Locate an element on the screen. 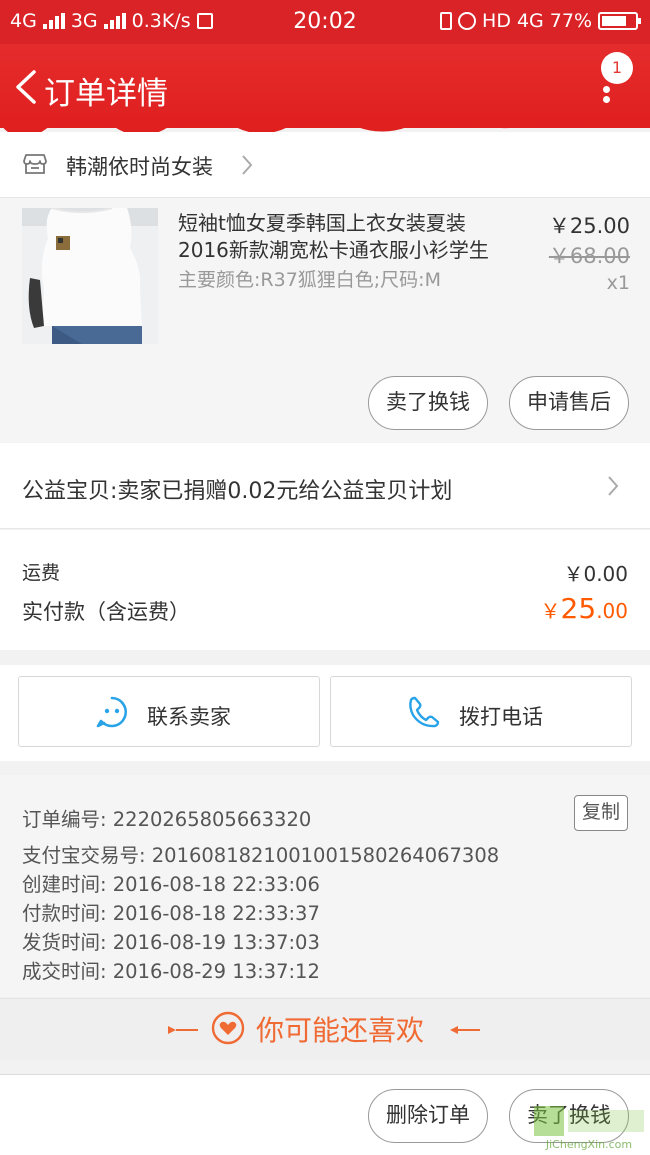 Image resolution: width=650 pixels, height=1155 pixels. copy-button: 复制 is located at coordinates (601, 813).